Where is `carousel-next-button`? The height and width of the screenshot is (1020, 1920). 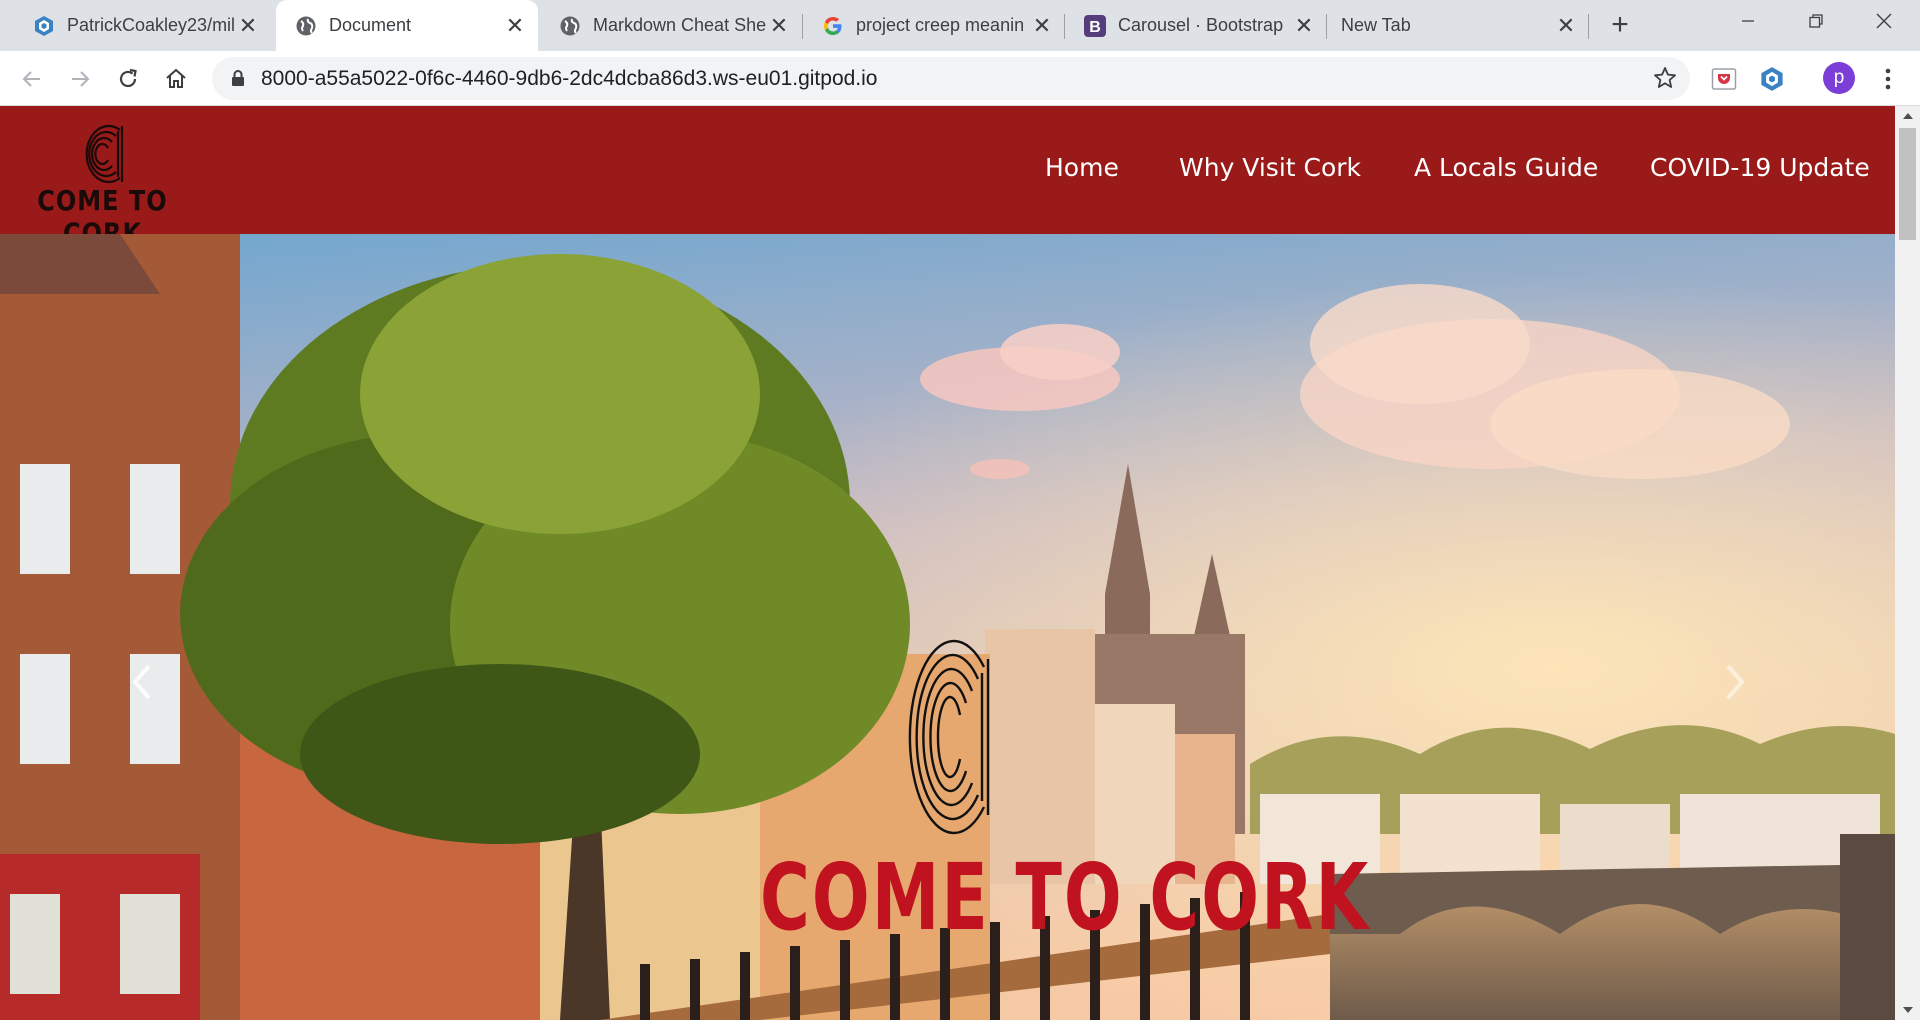
carousel-next-button is located at coordinates (1735, 682).